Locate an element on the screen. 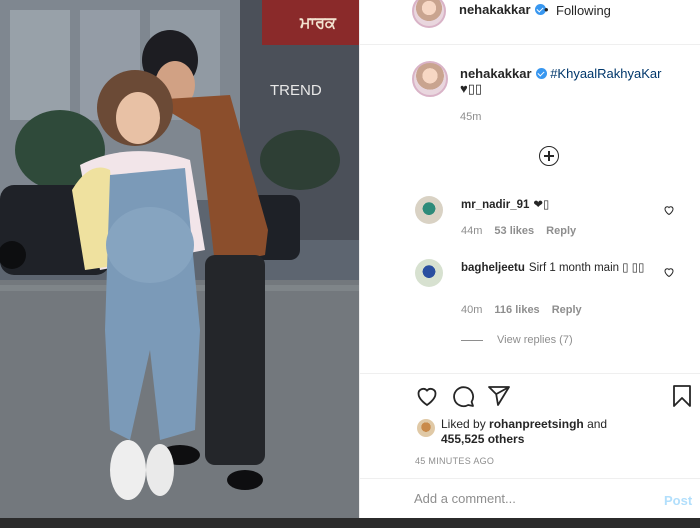  view-replies-line is located at coordinates (472, 340).